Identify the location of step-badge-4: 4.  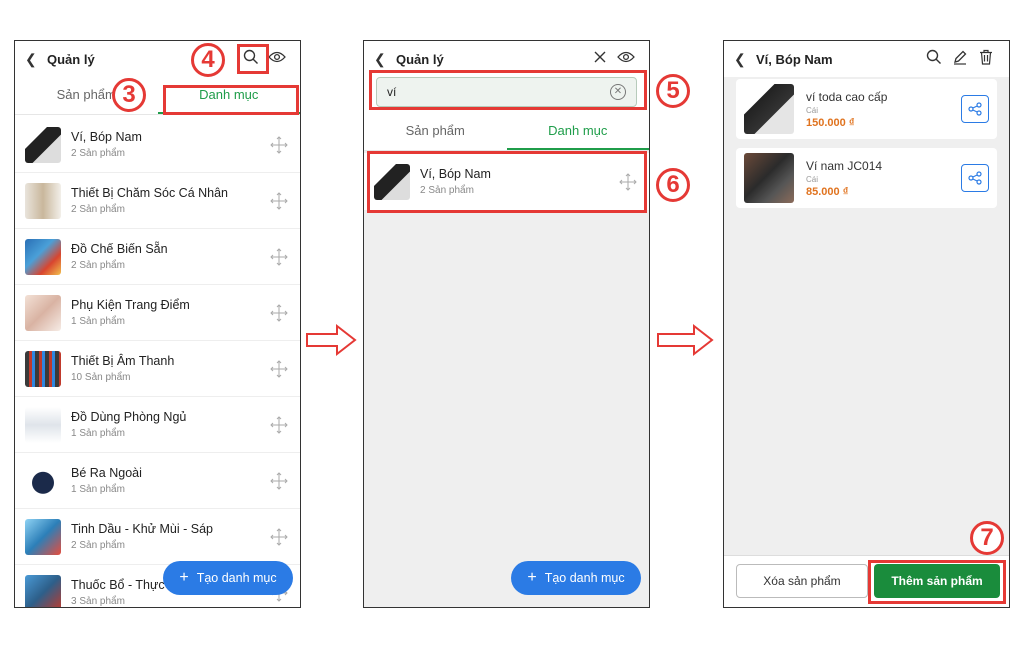
(208, 60).